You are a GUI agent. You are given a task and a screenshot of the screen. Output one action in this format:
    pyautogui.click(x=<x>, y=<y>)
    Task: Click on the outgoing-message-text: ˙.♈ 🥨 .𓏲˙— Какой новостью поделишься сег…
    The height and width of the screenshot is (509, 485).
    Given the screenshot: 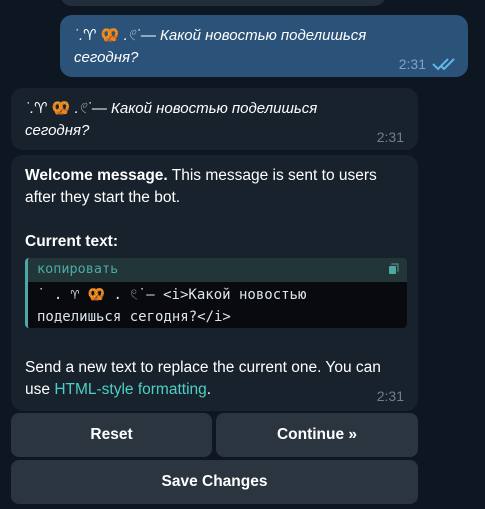 What is the action you would take?
    pyautogui.click(x=239, y=47)
    